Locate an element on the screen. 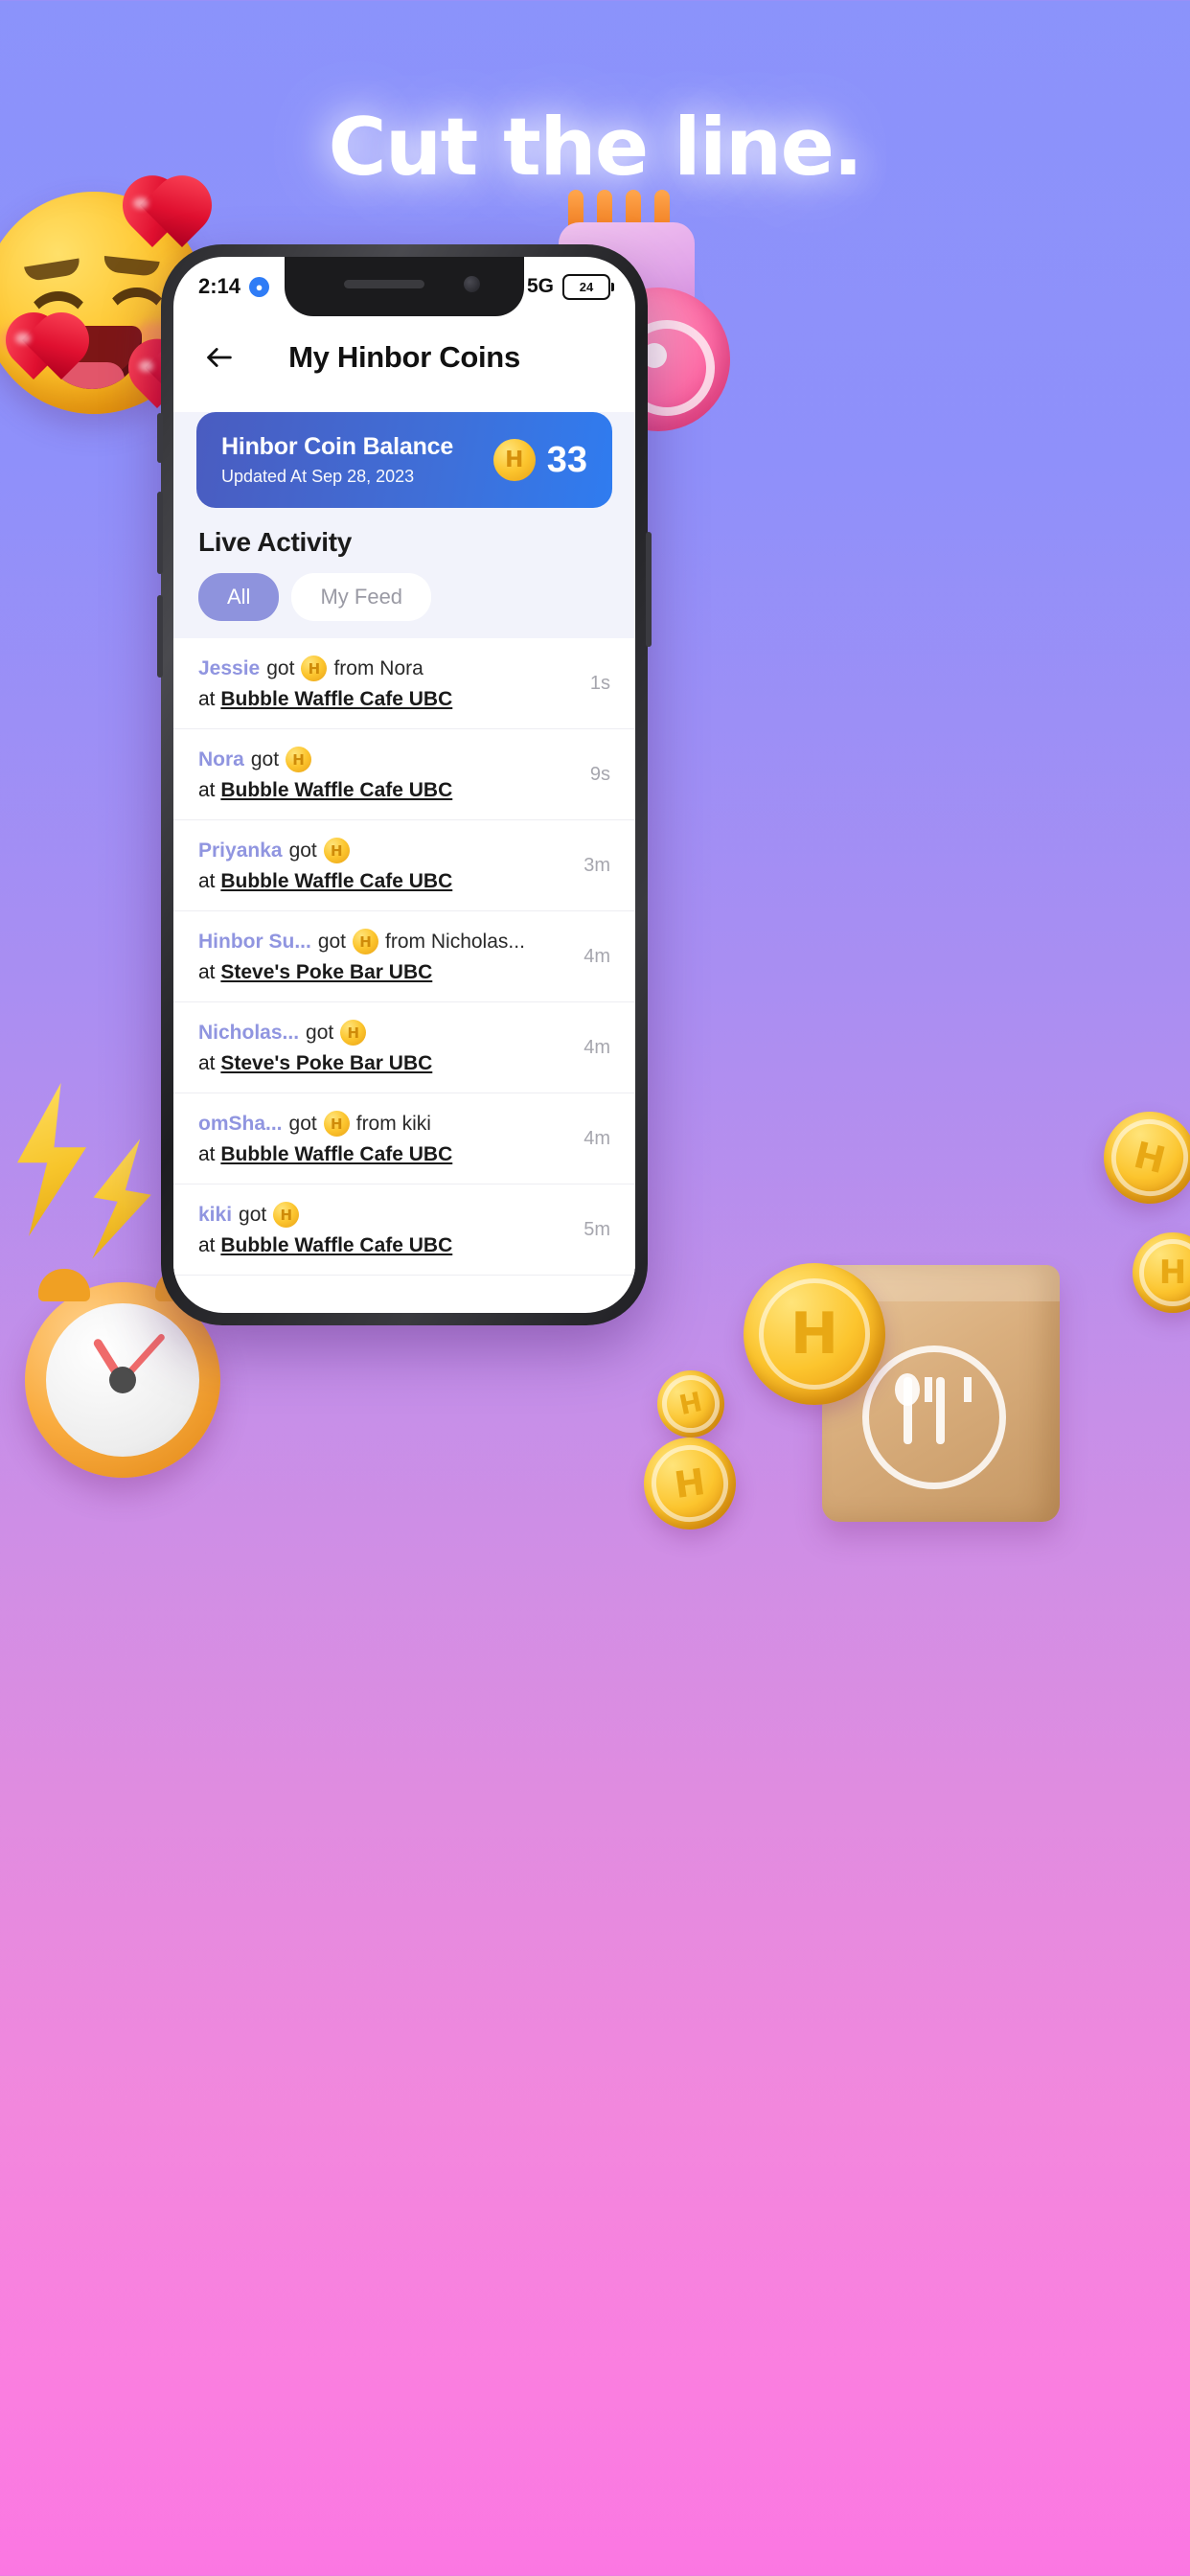 This screenshot has height=2576, width=1190. network-indicator: 5G is located at coordinates (540, 286).